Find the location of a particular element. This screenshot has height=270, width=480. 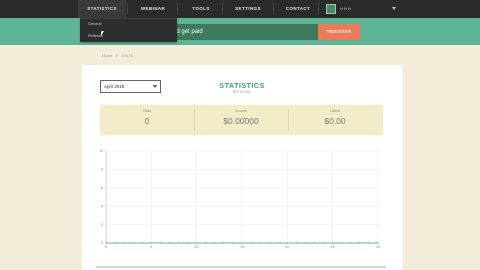

month-select: April 2016 is located at coordinates (130, 86).